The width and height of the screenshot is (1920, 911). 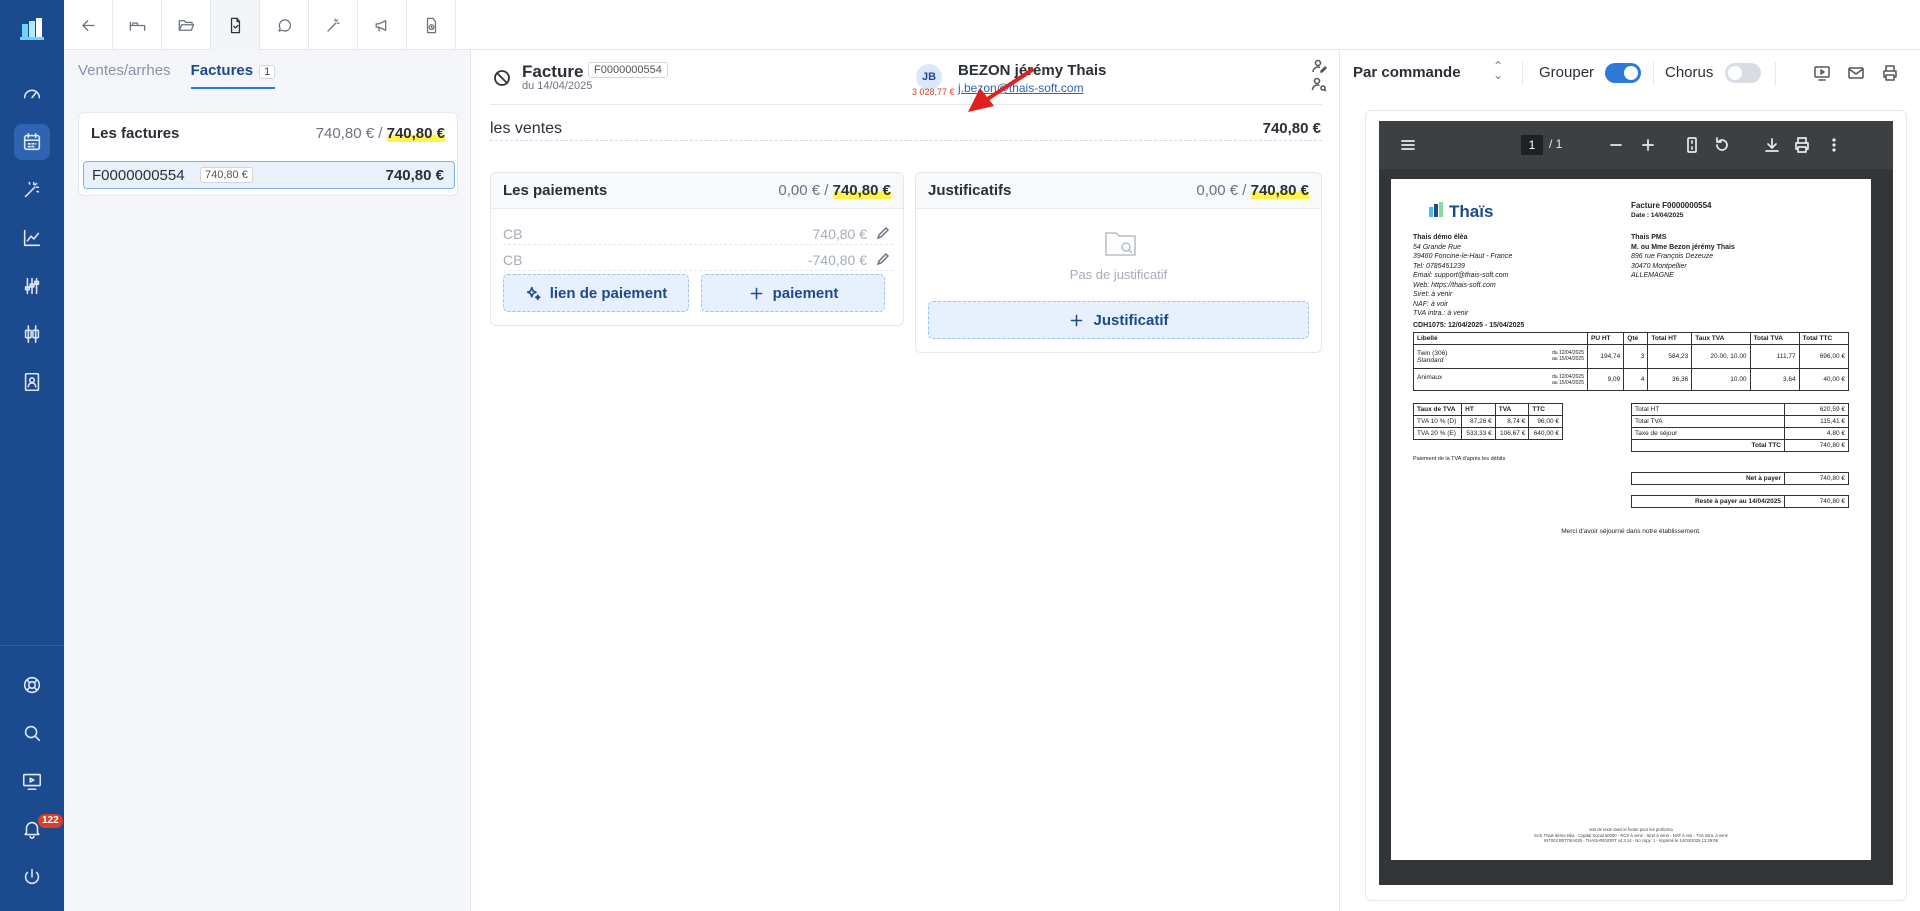 I want to click on stay-room-button, so click(x=137, y=25).